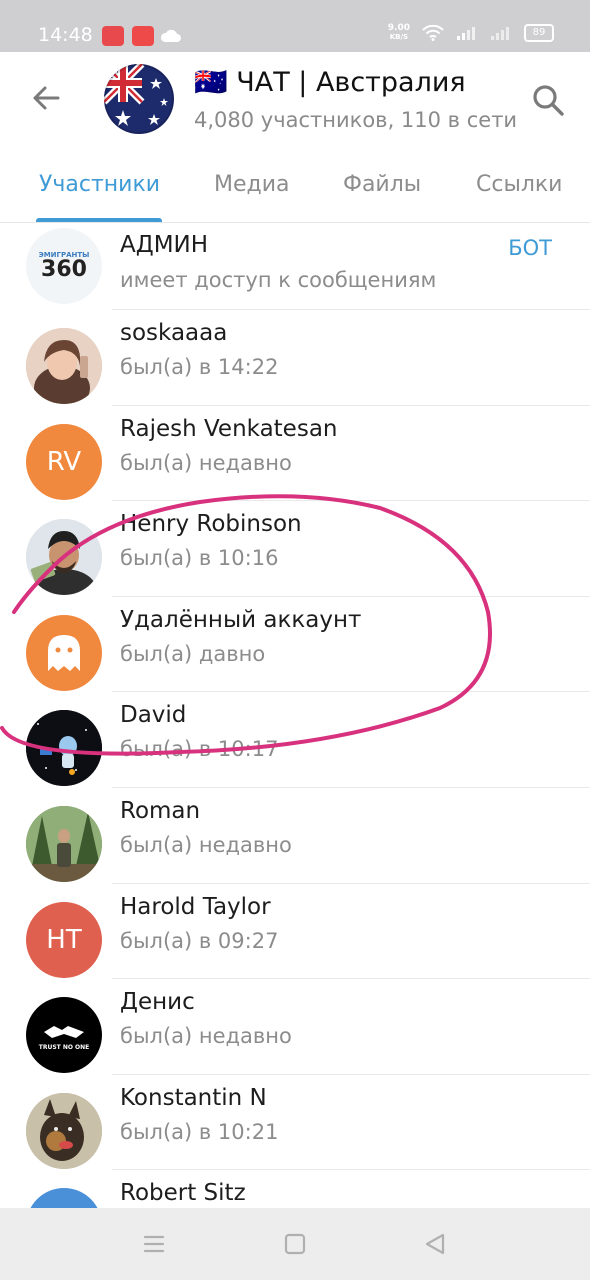 Image resolution: width=590 pixels, height=1280 pixels. I want to click on flag-emoji: 🇦🇺, so click(211, 82).